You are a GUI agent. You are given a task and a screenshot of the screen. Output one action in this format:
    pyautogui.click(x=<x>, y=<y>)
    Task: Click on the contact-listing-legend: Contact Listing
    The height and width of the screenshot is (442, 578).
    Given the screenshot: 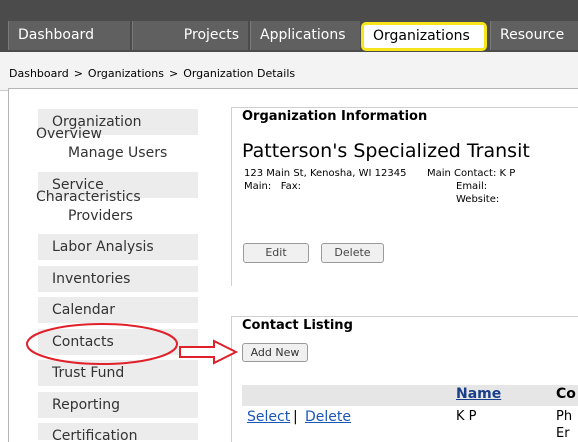 What is the action you would take?
    pyautogui.click(x=297, y=325)
    